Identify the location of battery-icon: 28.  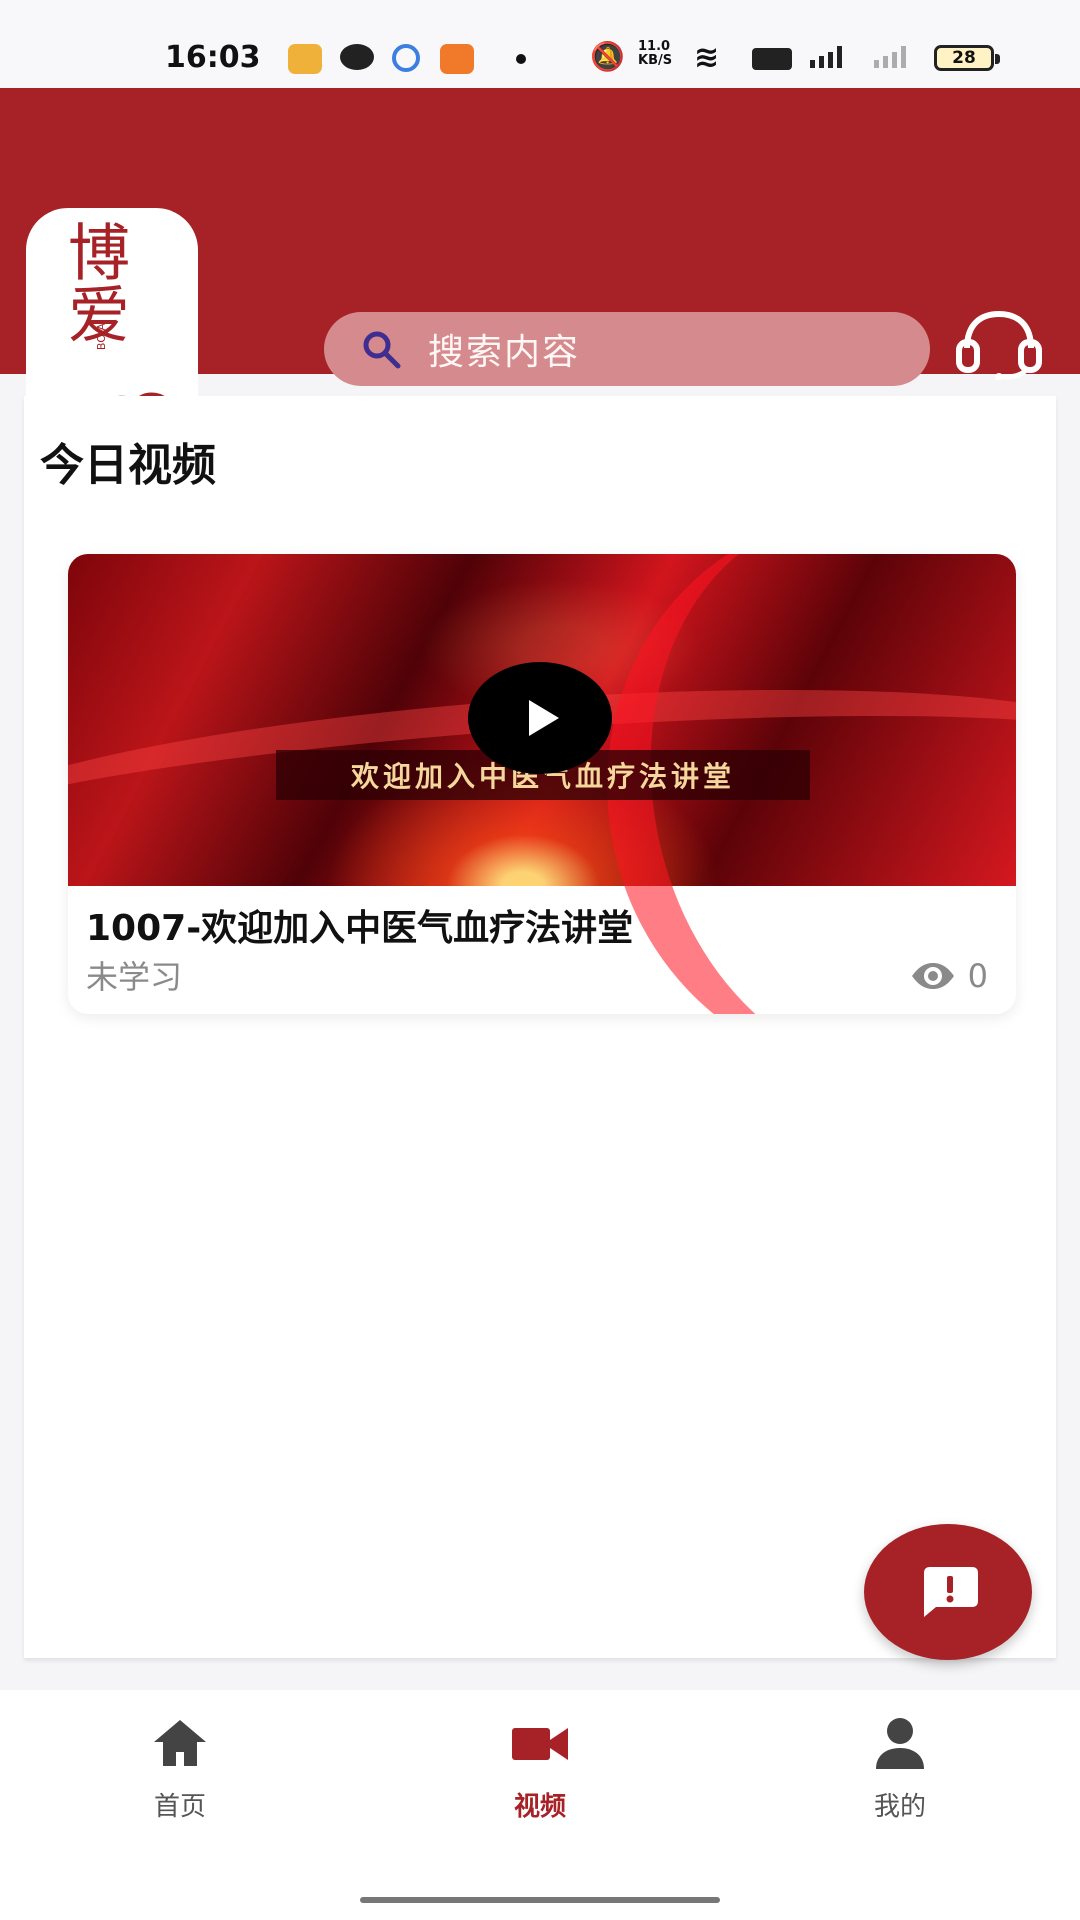
(967, 58).